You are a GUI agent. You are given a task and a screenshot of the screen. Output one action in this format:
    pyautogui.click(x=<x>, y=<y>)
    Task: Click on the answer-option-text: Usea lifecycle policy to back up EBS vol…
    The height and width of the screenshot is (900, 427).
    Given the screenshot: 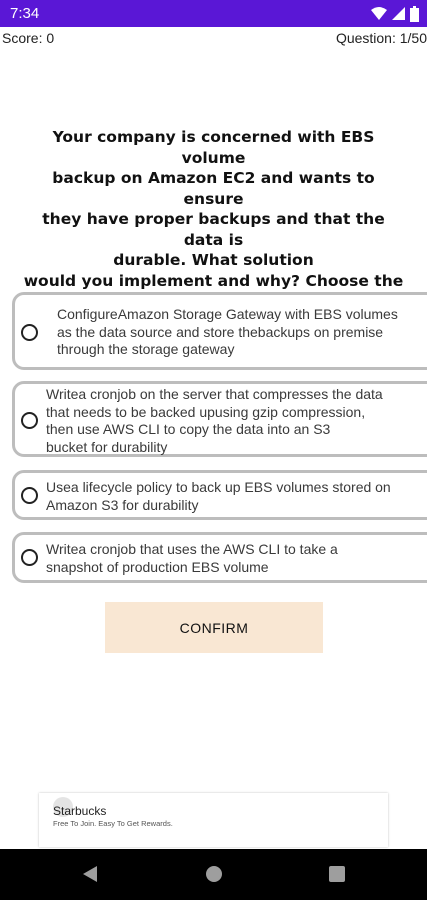 What is the action you would take?
    pyautogui.click(x=218, y=496)
    